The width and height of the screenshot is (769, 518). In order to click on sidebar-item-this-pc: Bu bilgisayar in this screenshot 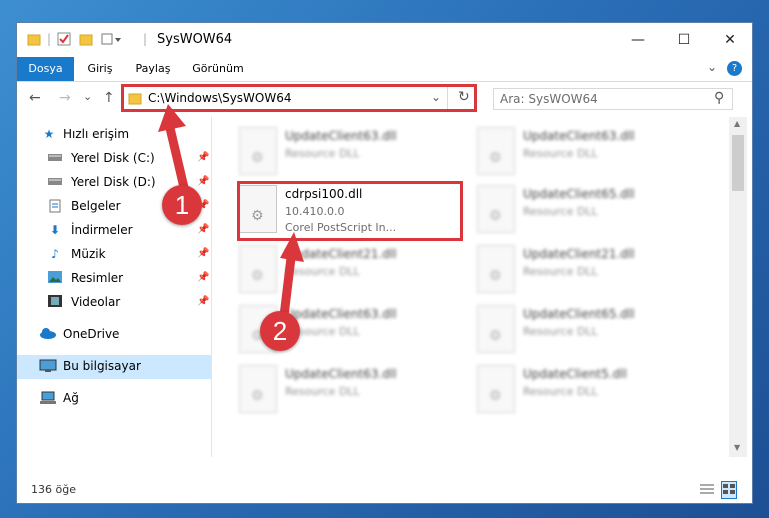, I will do `click(114, 367)`.